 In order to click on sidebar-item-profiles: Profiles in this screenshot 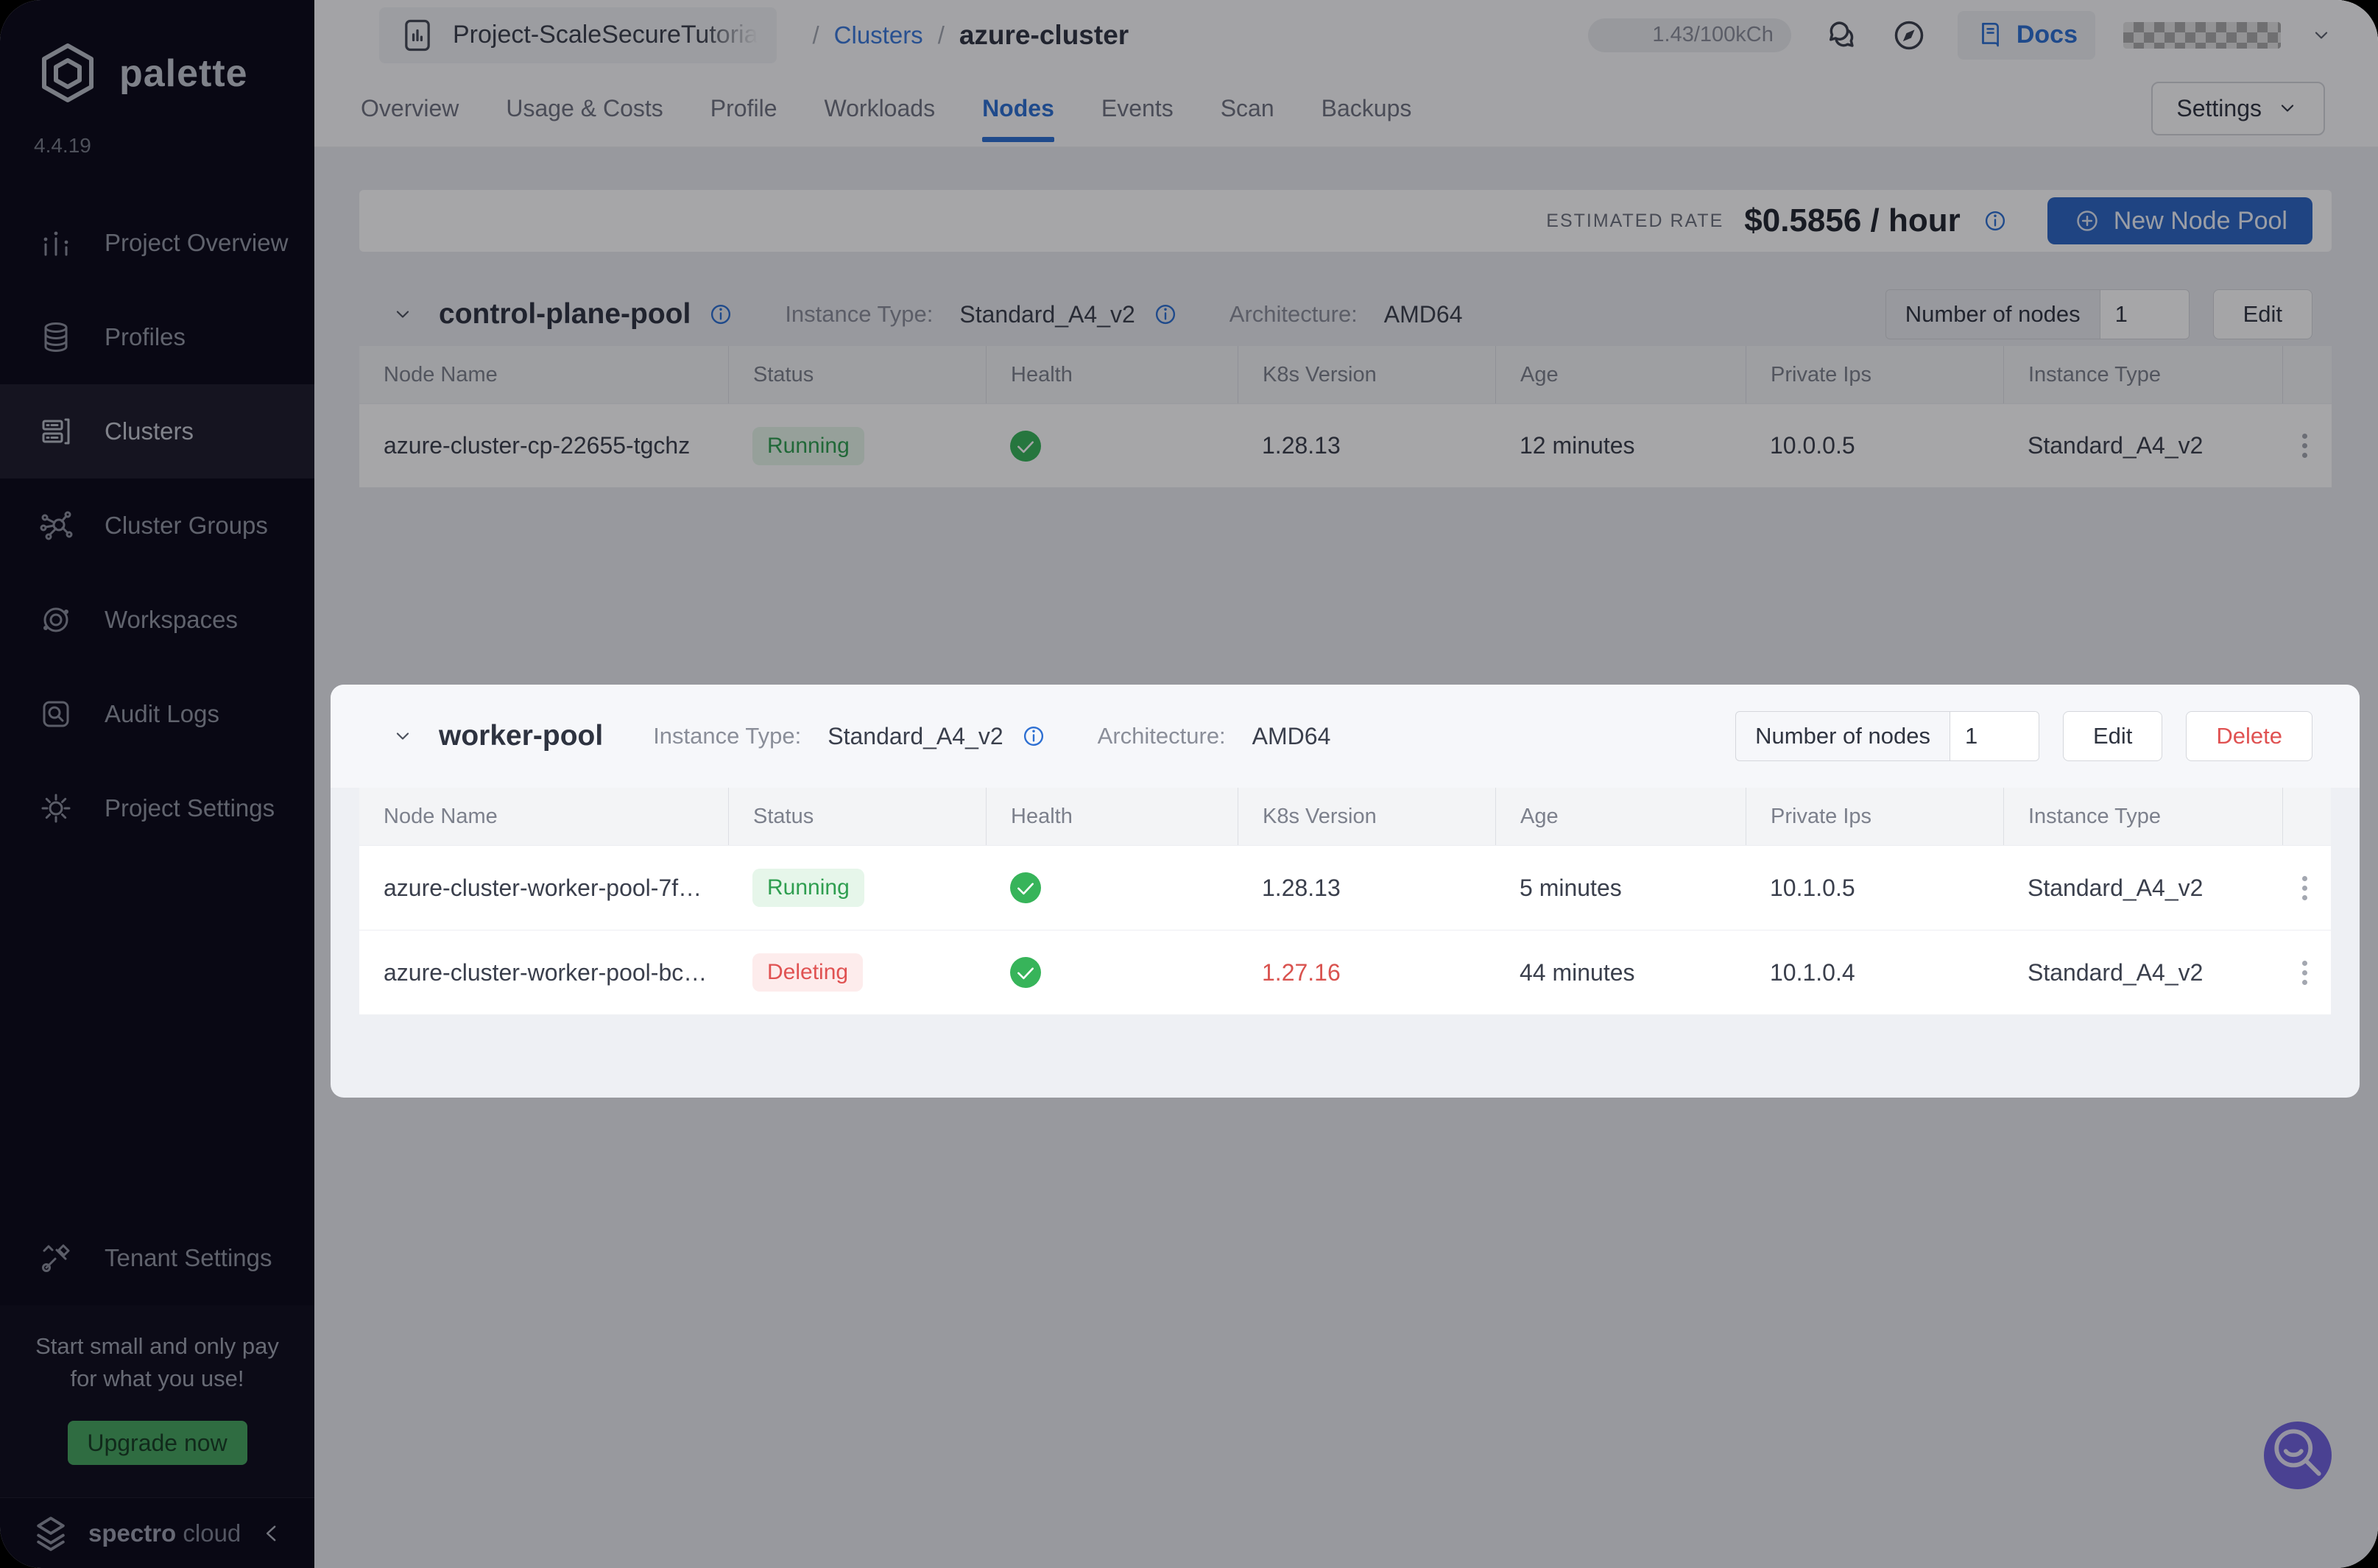, I will do `click(157, 337)`.